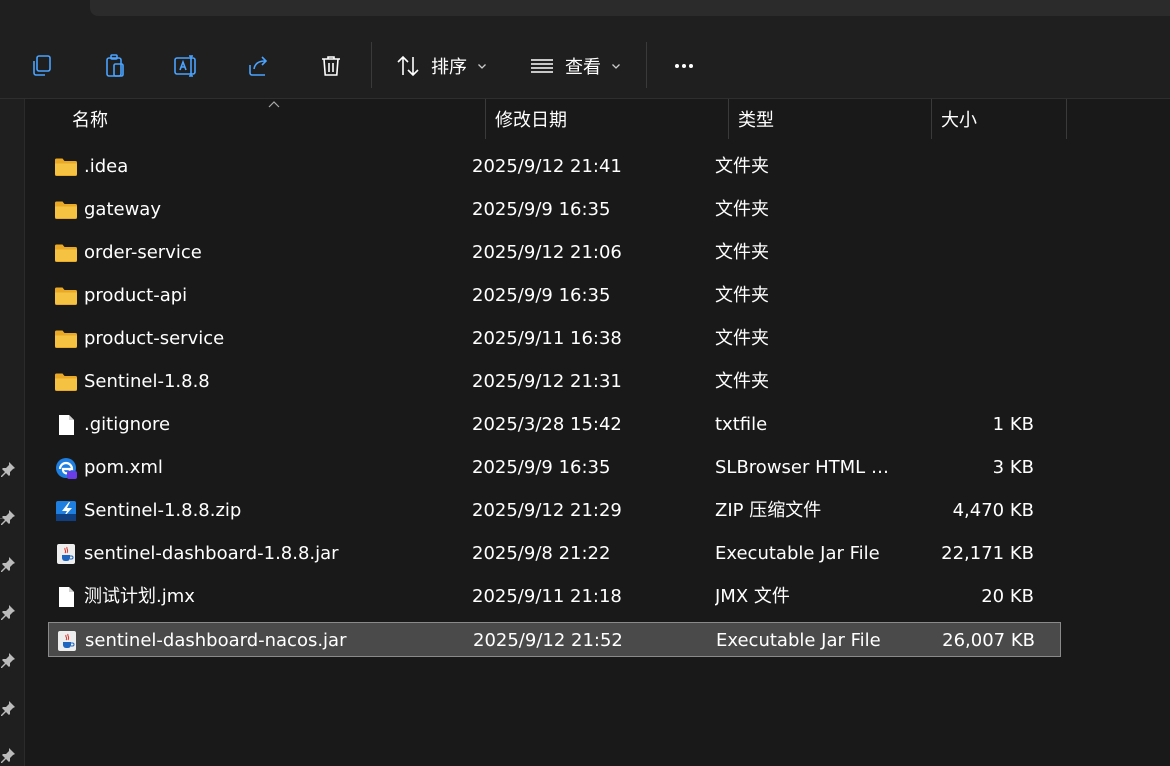 The height and width of the screenshot is (766, 1170). I want to click on column-header-name: 名称, so click(273, 119).